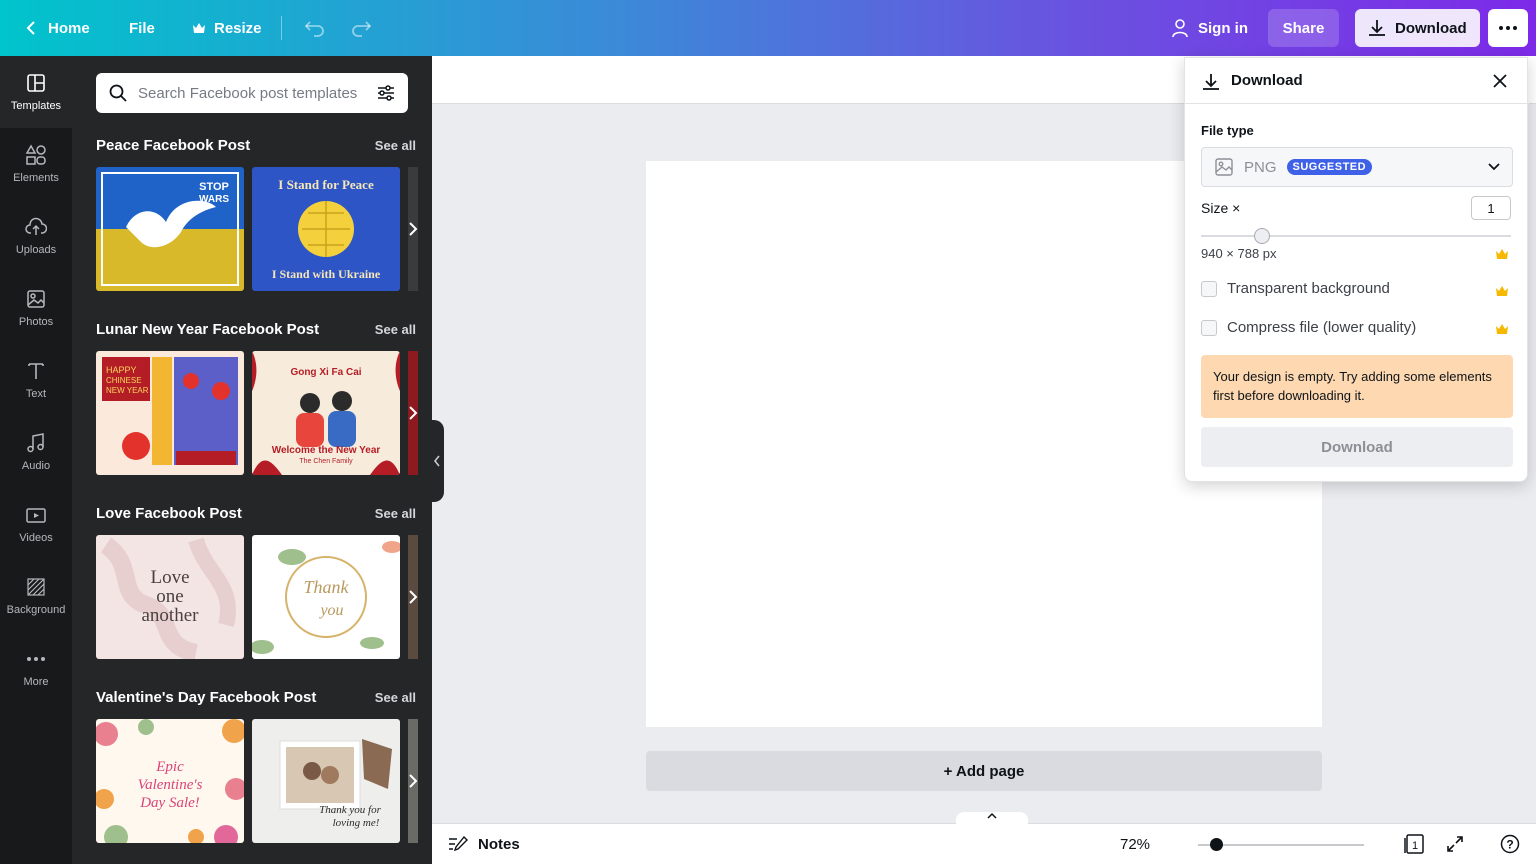 The width and height of the screenshot is (1536, 864). What do you see at coordinates (1491, 208) in the screenshot?
I see `size-input: 1` at bounding box center [1491, 208].